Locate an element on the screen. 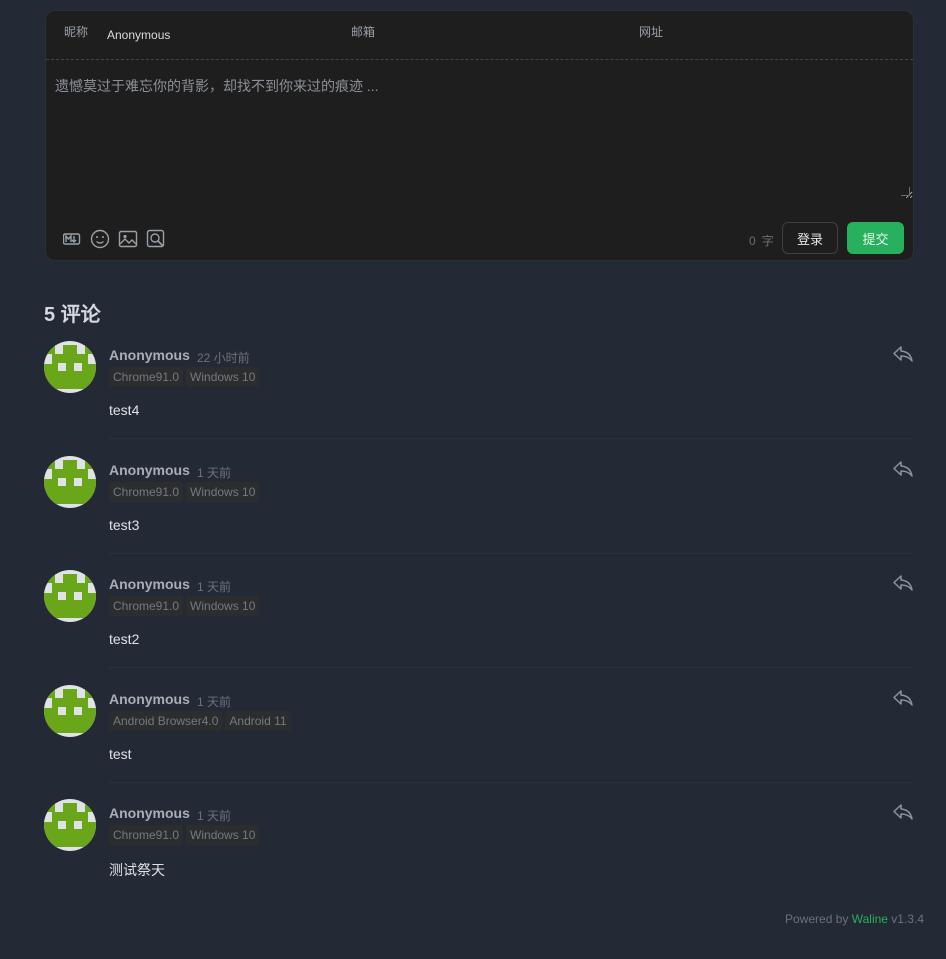 The width and height of the screenshot is (946, 959). login-button: 登录 is located at coordinates (810, 238).